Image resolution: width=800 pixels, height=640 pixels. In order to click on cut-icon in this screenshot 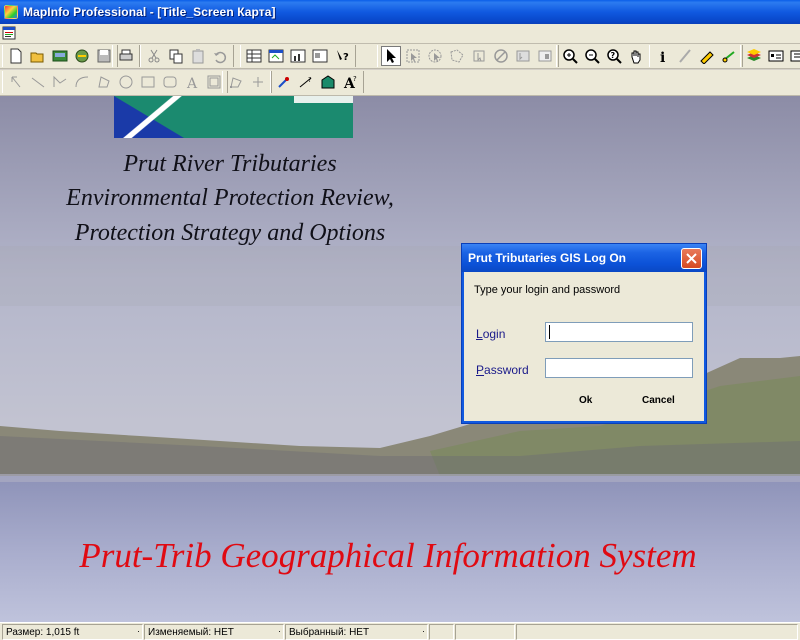, I will do `click(154, 56)`.